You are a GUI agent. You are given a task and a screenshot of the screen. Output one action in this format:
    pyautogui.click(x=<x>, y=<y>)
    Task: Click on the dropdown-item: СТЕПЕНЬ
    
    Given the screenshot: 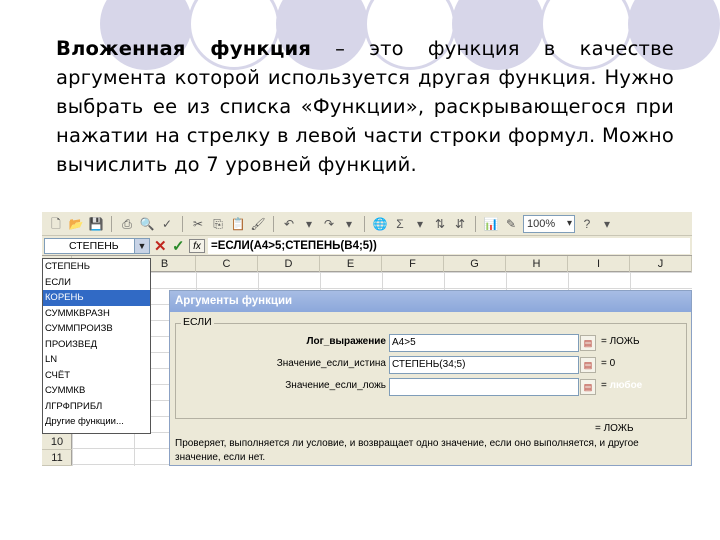 What is the action you would take?
    pyautogui.click(x=96, y=267)
    